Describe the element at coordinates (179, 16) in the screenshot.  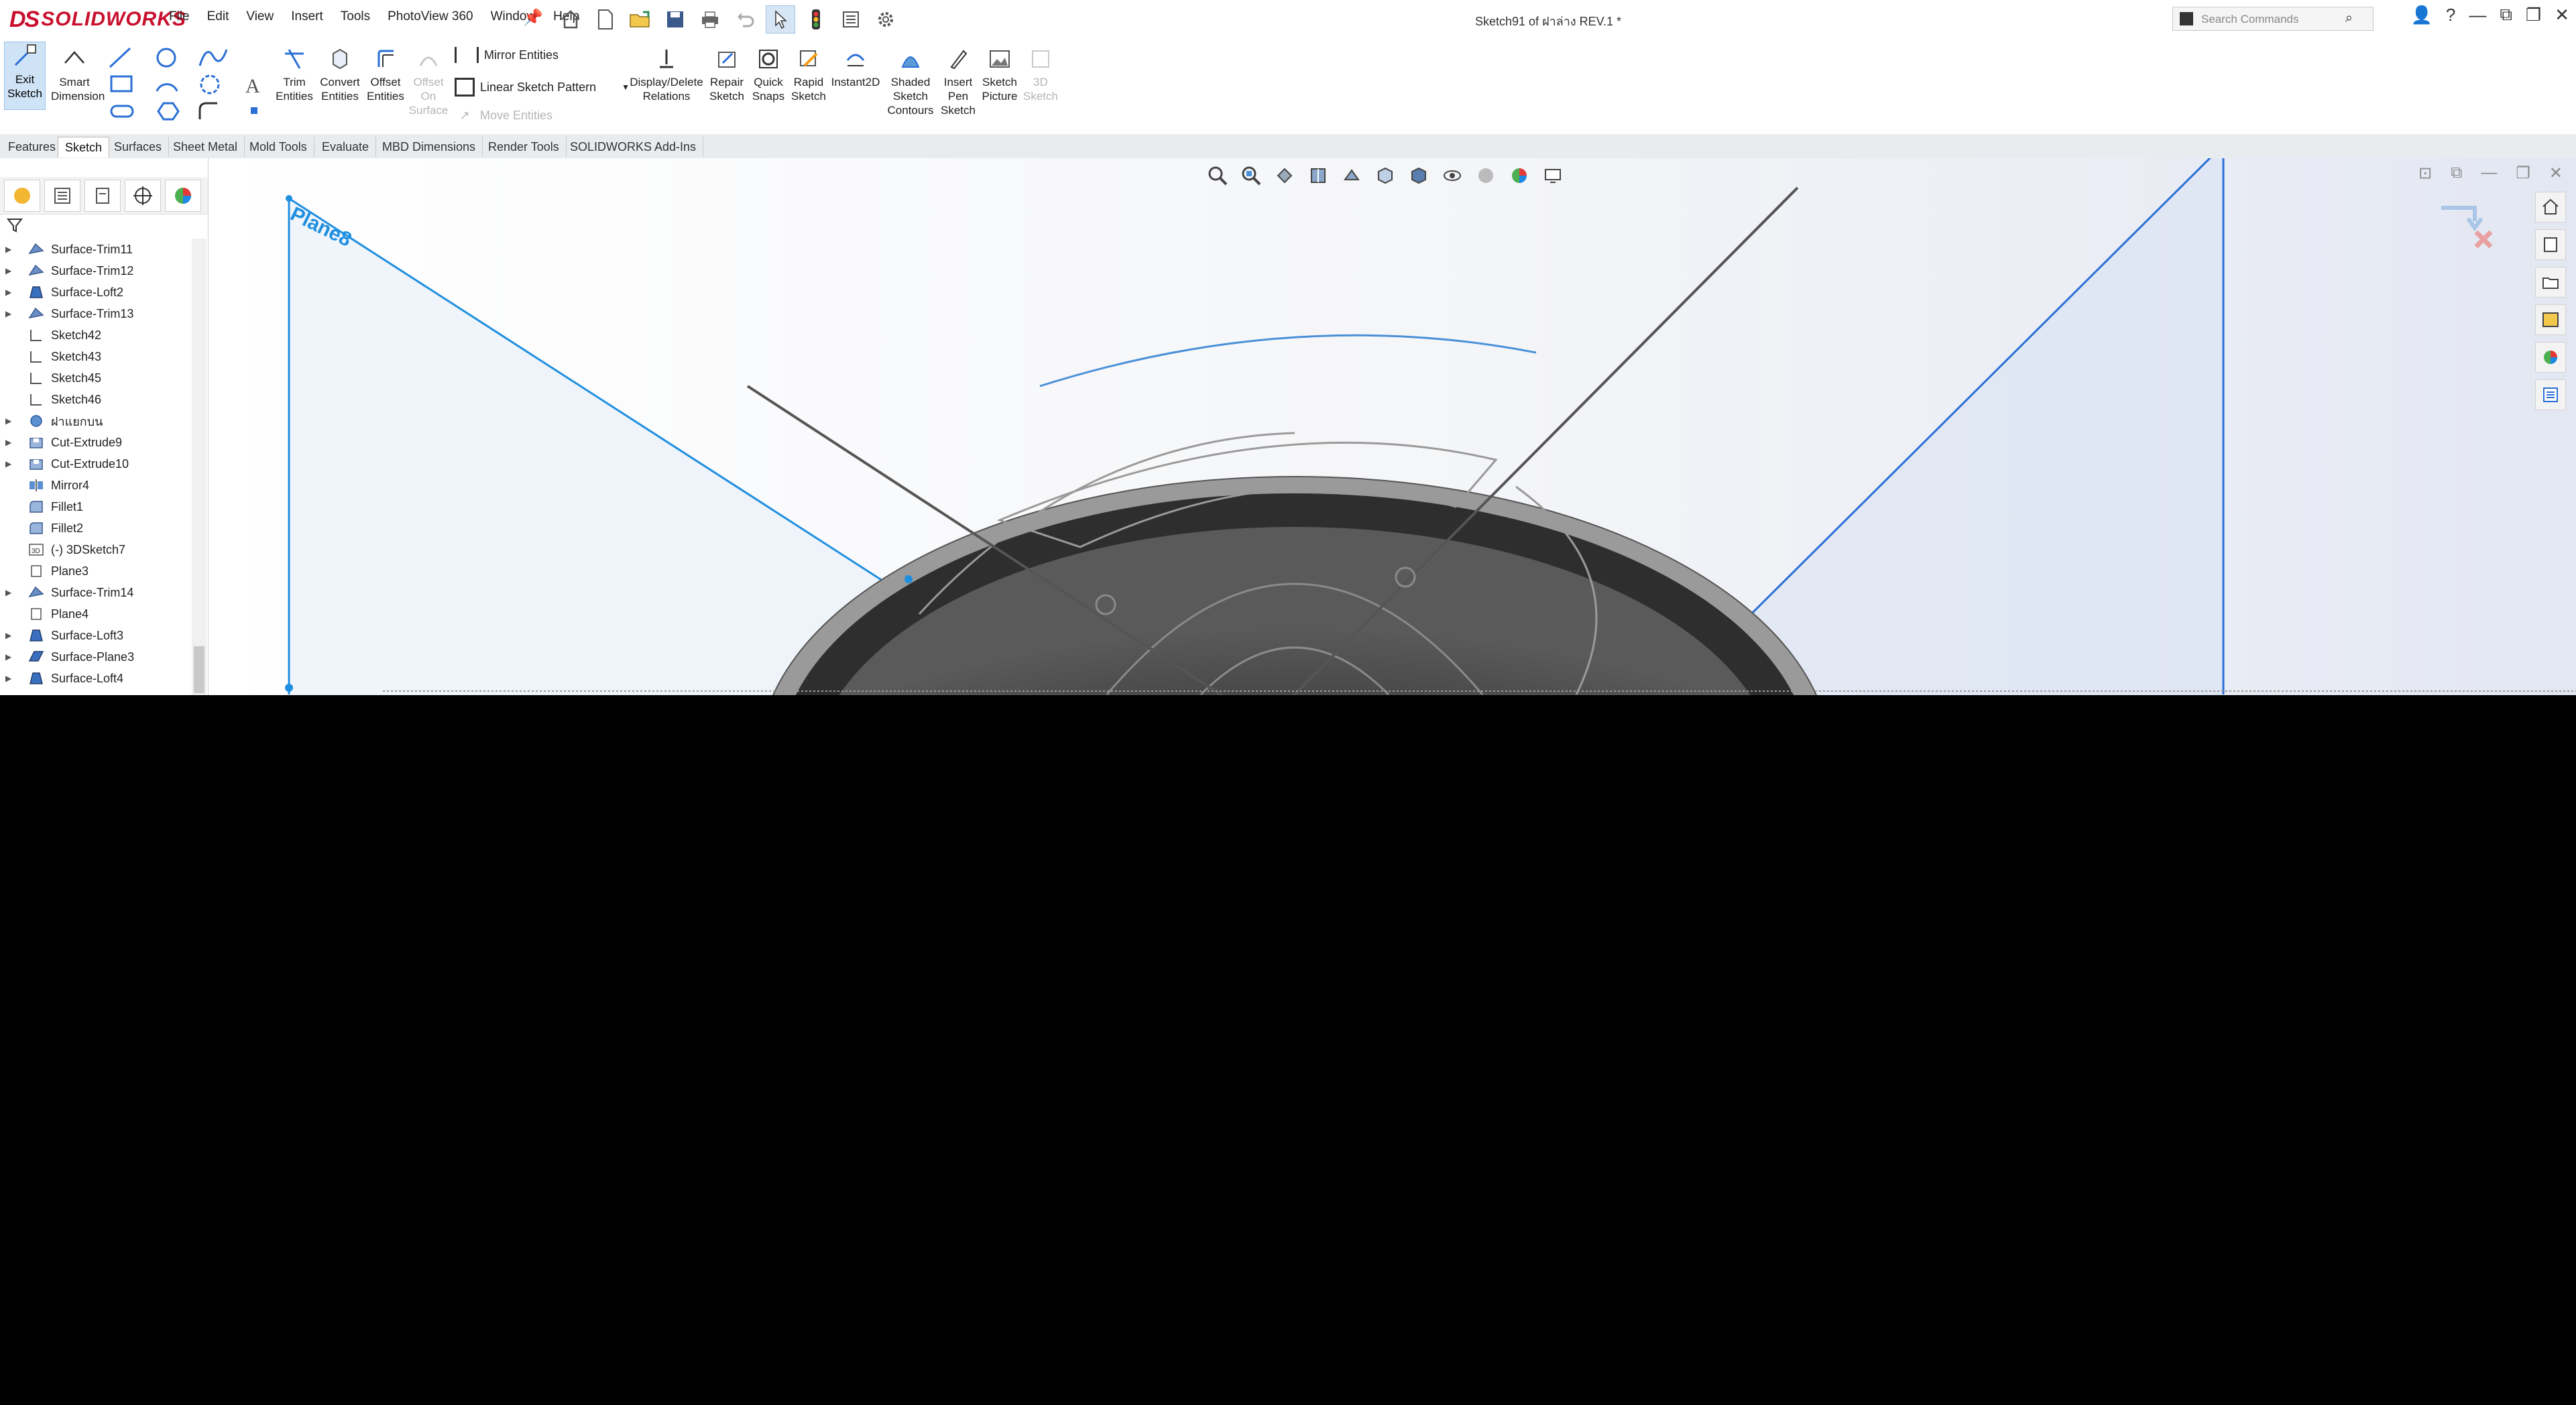
I see `menu-file: File` at that location.